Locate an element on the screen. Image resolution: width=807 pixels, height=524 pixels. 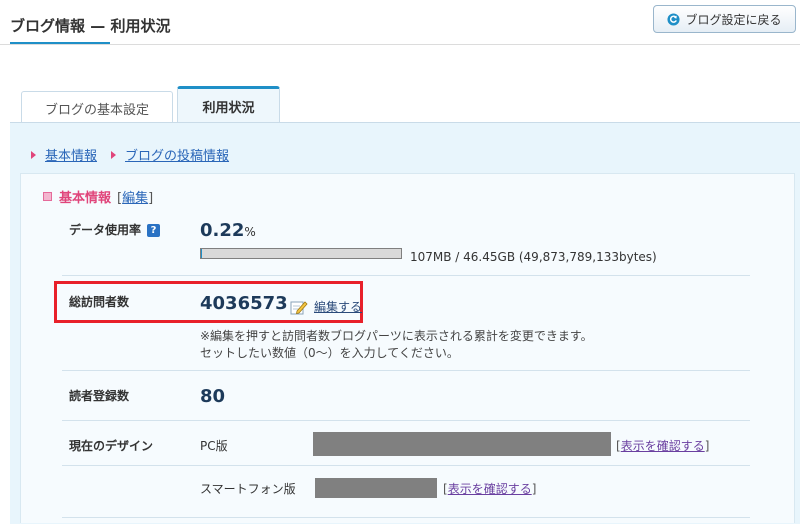
back-to-blog-settings-button: ブログ設定に戻る is located at coordinates (724, 19).